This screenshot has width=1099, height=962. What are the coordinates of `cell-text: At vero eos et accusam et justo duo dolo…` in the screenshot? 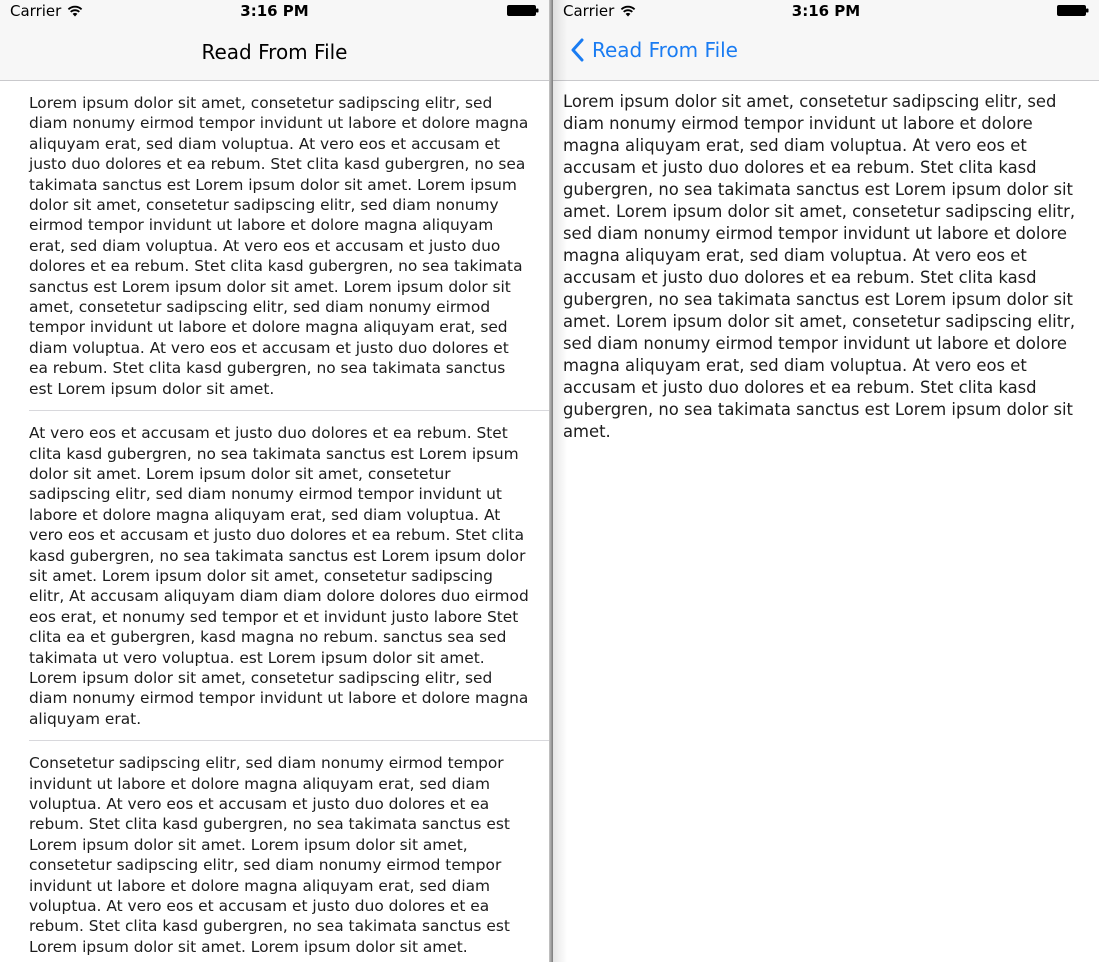 It's located at (279, 576).